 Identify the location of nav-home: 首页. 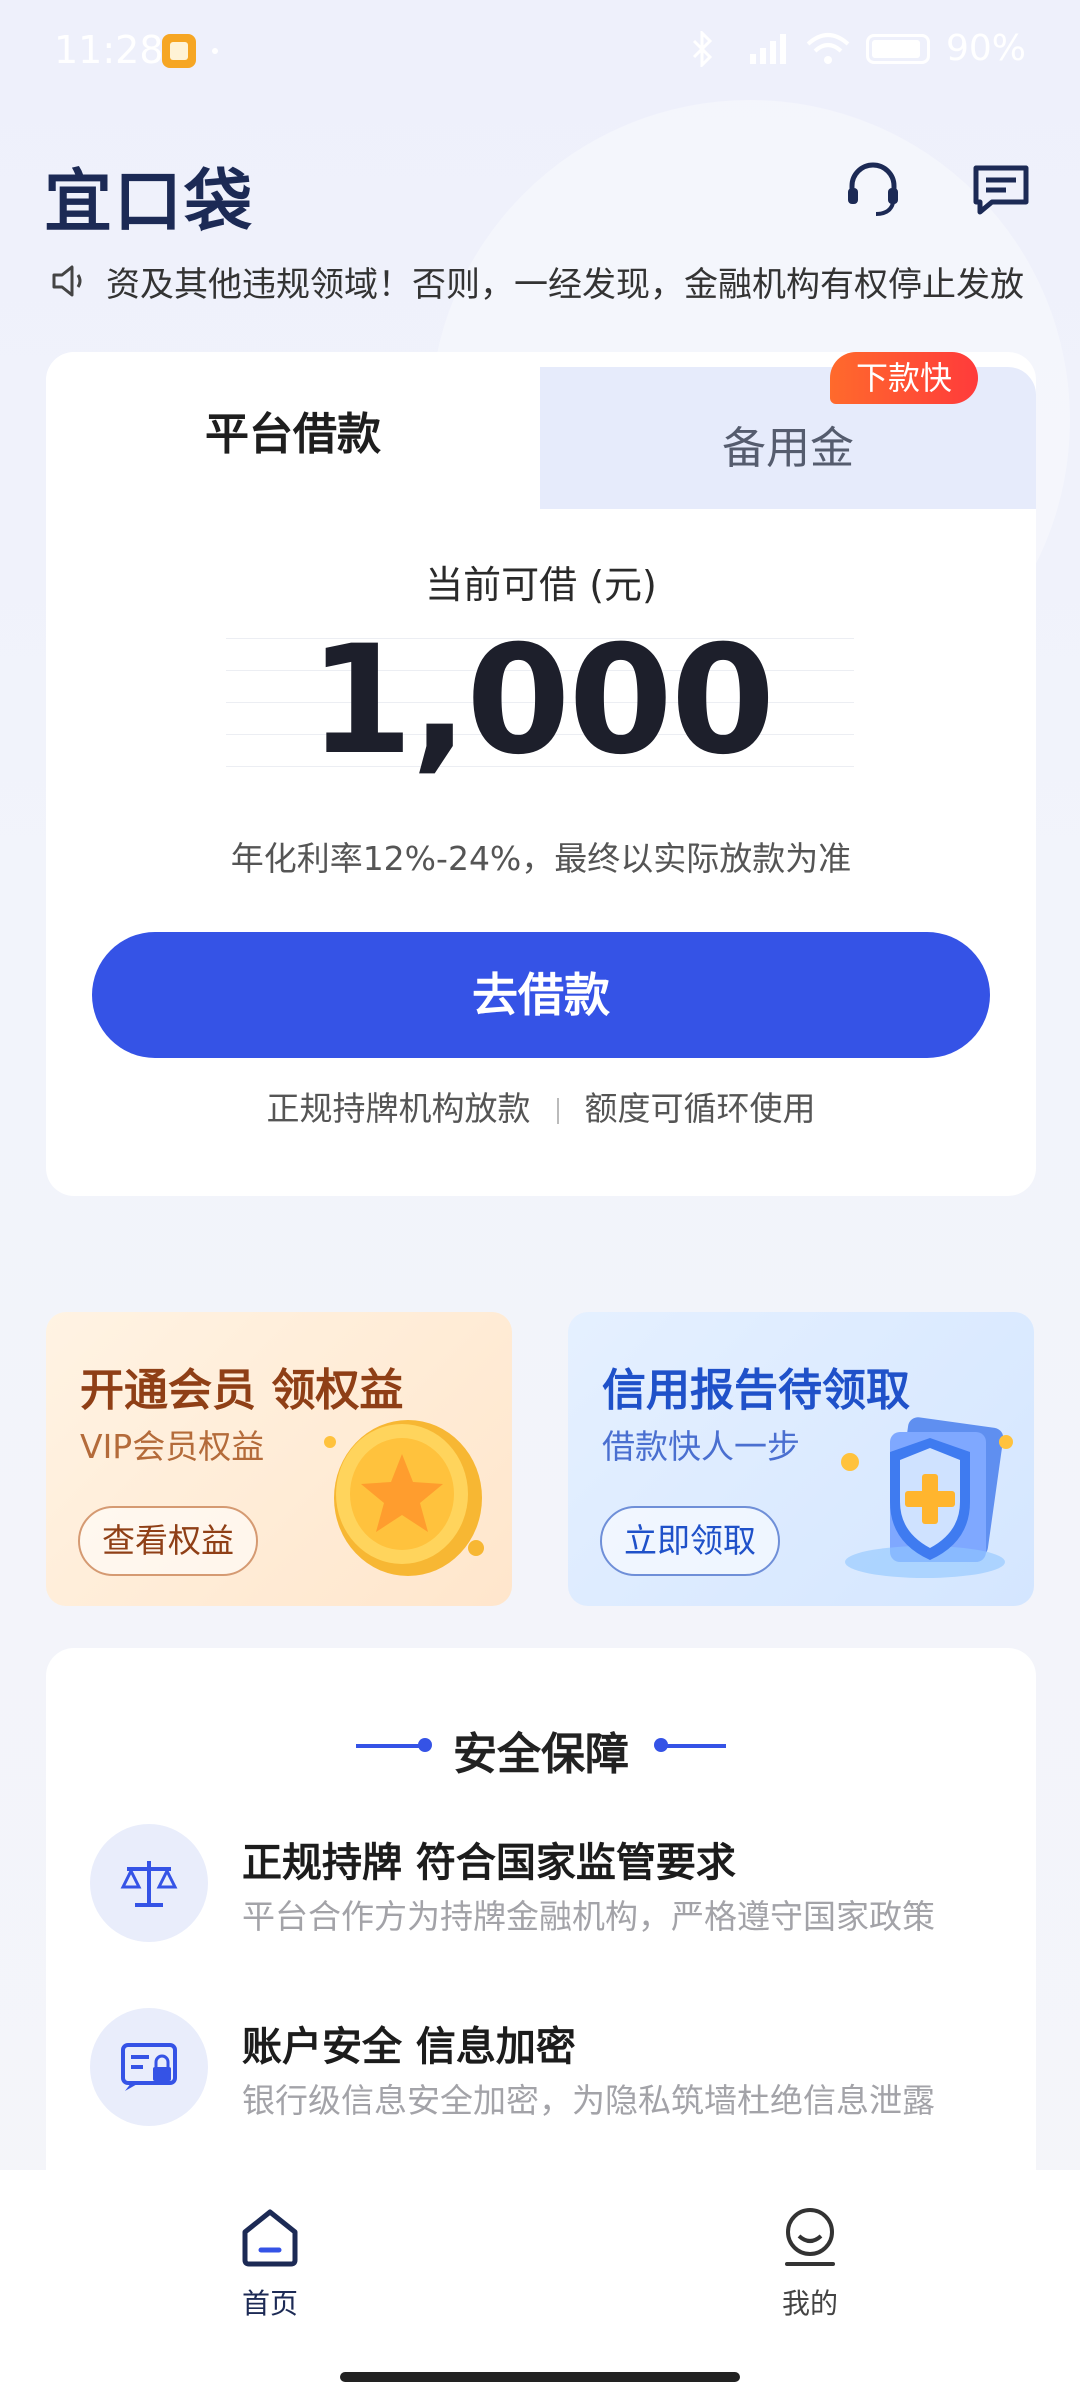
(270, 2263).